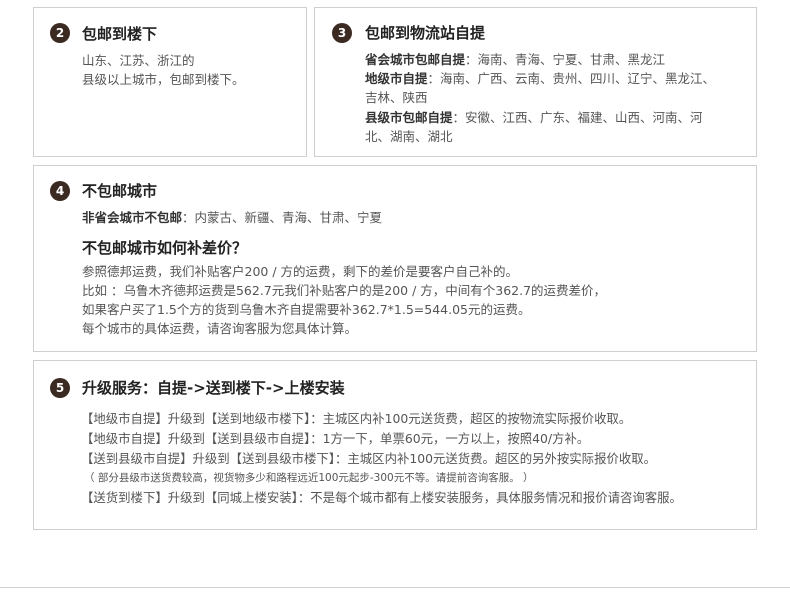 Image resolution: width=790 pixels, height=610 pixels. Describe the element at coordinates (577, 117) in the screenshot. I see `row-text: ：安徽、江西、广东、福建、山西、河南、河` at that location.